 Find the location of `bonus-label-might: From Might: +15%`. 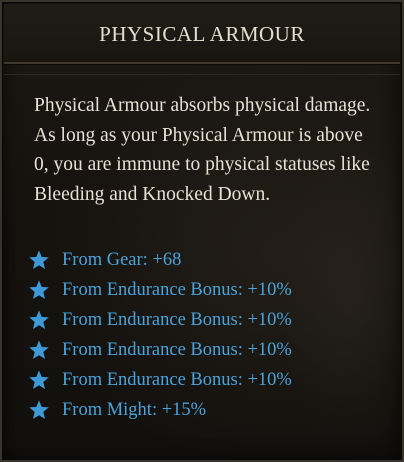

bonus-label-might: From Might: +15% is located at coordinates (134, 409).